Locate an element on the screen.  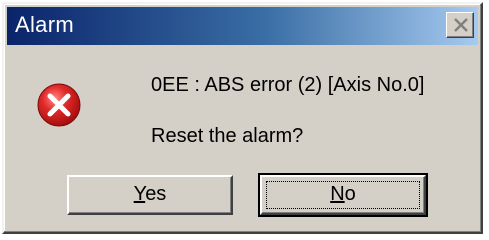
error-icon is located at coordinates (59, 105).